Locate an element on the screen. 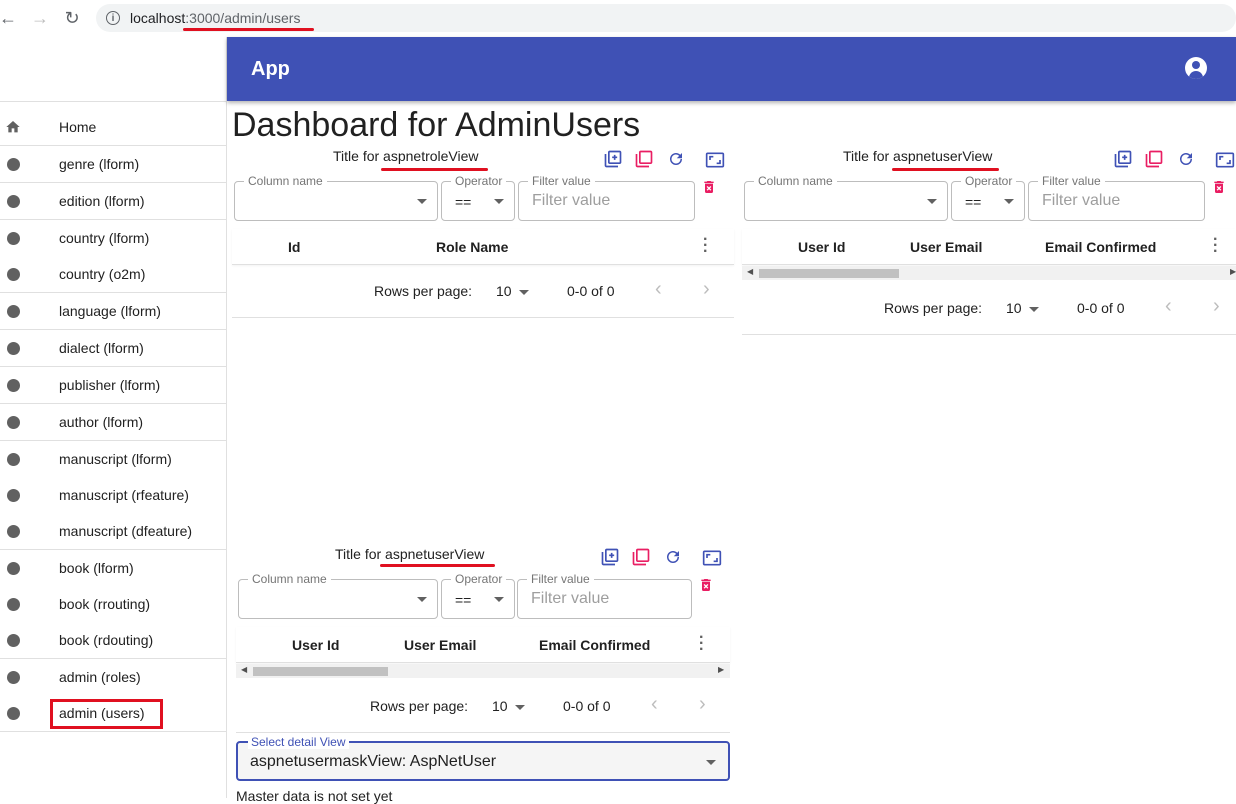 Image resolution: width=1236 pixels, height=804 pixels. column-header: Role Name is located at coordinates (472, 247).